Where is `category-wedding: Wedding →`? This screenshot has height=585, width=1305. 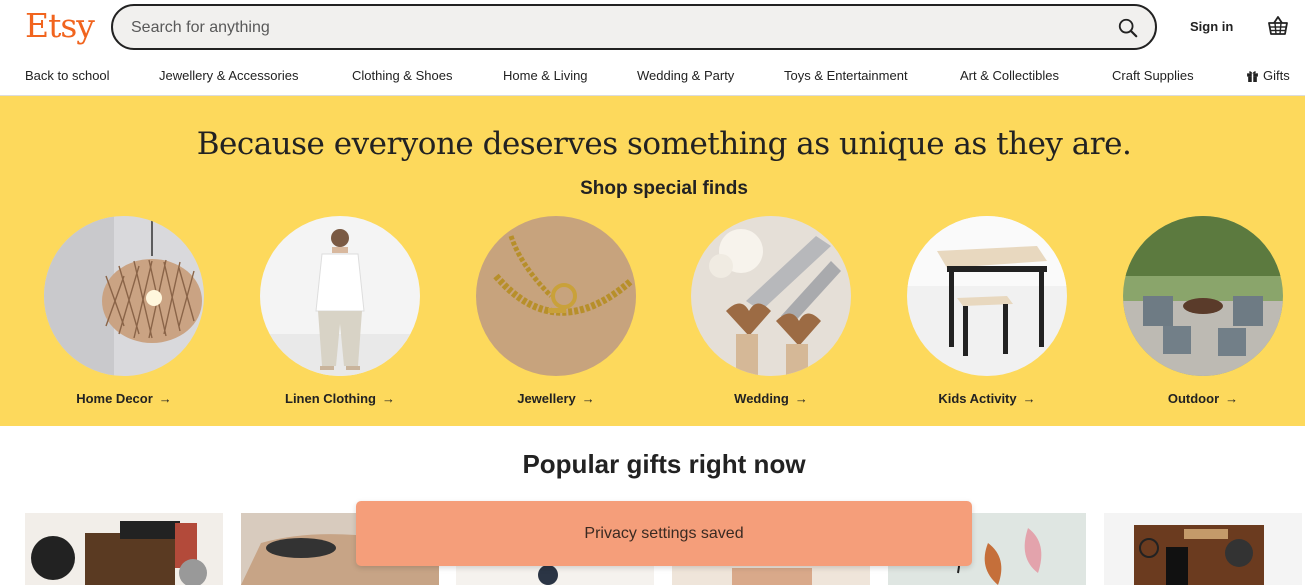 category-wedding: Wedding → is located at coordinates (771, 311).